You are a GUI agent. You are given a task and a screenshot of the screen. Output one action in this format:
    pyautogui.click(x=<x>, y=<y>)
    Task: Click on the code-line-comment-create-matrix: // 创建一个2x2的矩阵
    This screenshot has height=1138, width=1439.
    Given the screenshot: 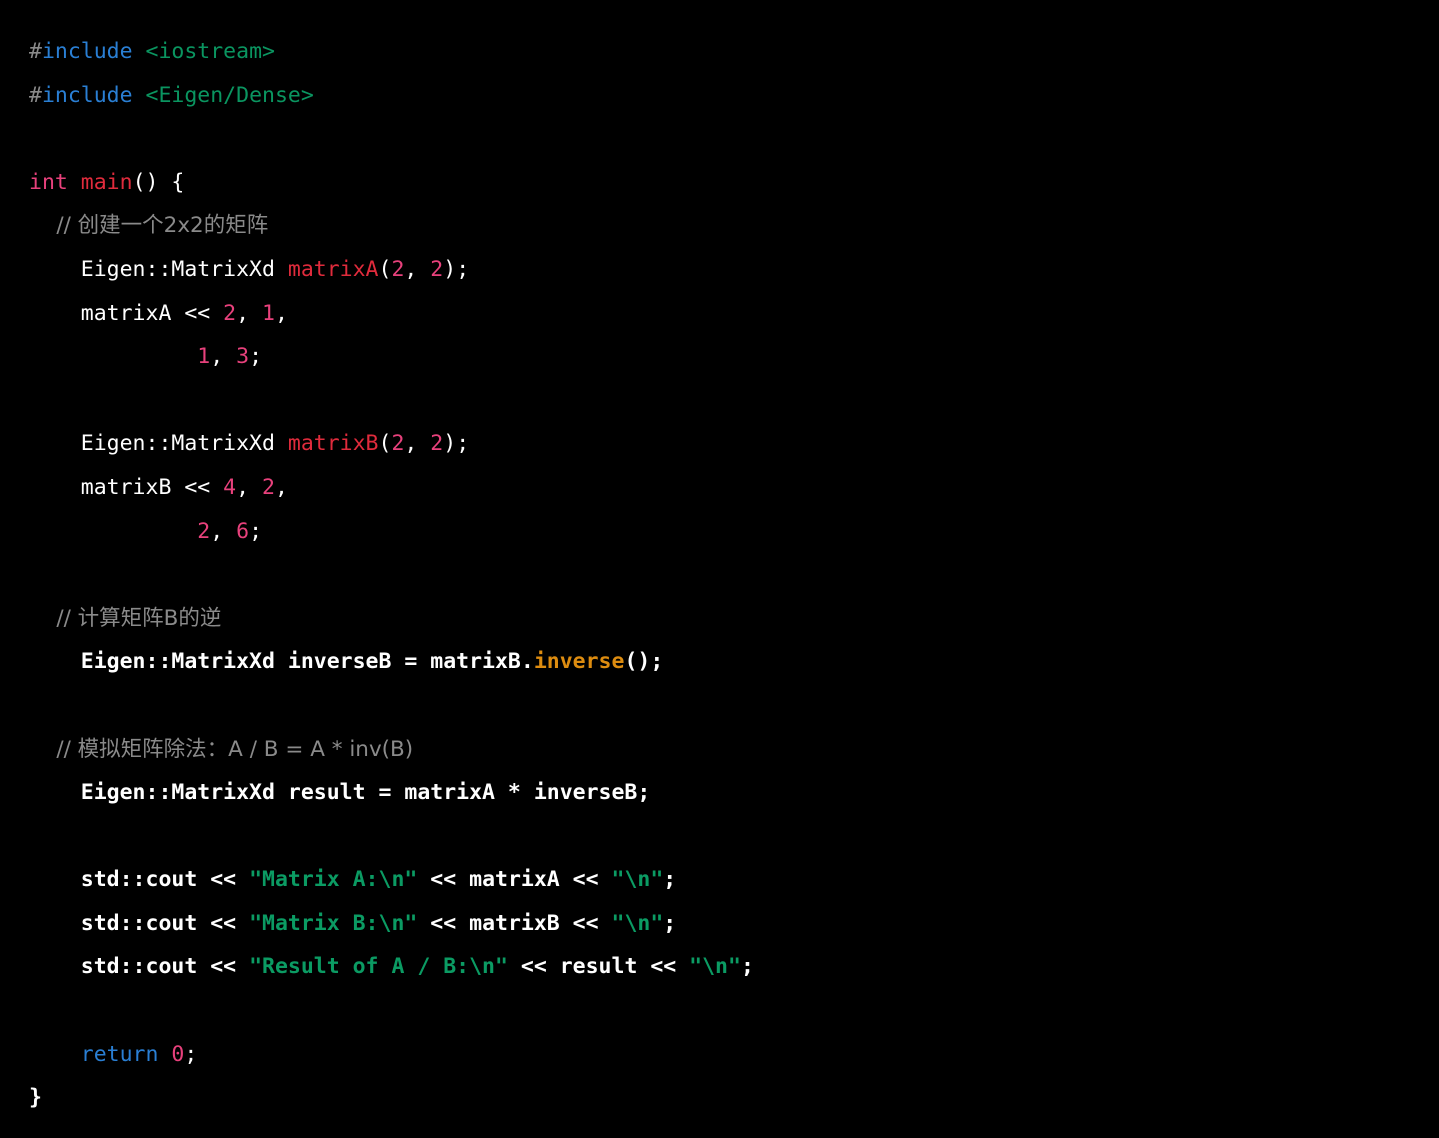 What is the action you would take?
    pyautogui.click(x=734, y=226)
    